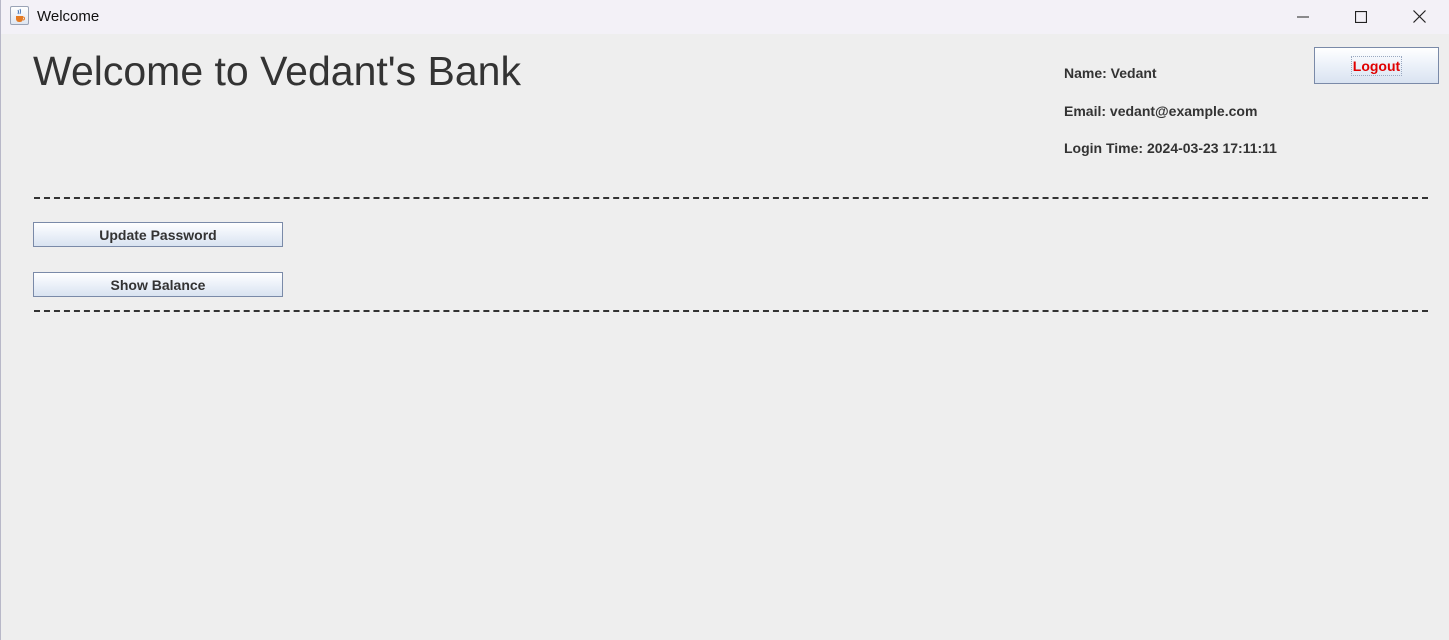 The width and height of the screenshot is (1449, 640). I want to click on login-time-label: Login Time: 2024-03-23 17:11:11, so click(1170, 148).